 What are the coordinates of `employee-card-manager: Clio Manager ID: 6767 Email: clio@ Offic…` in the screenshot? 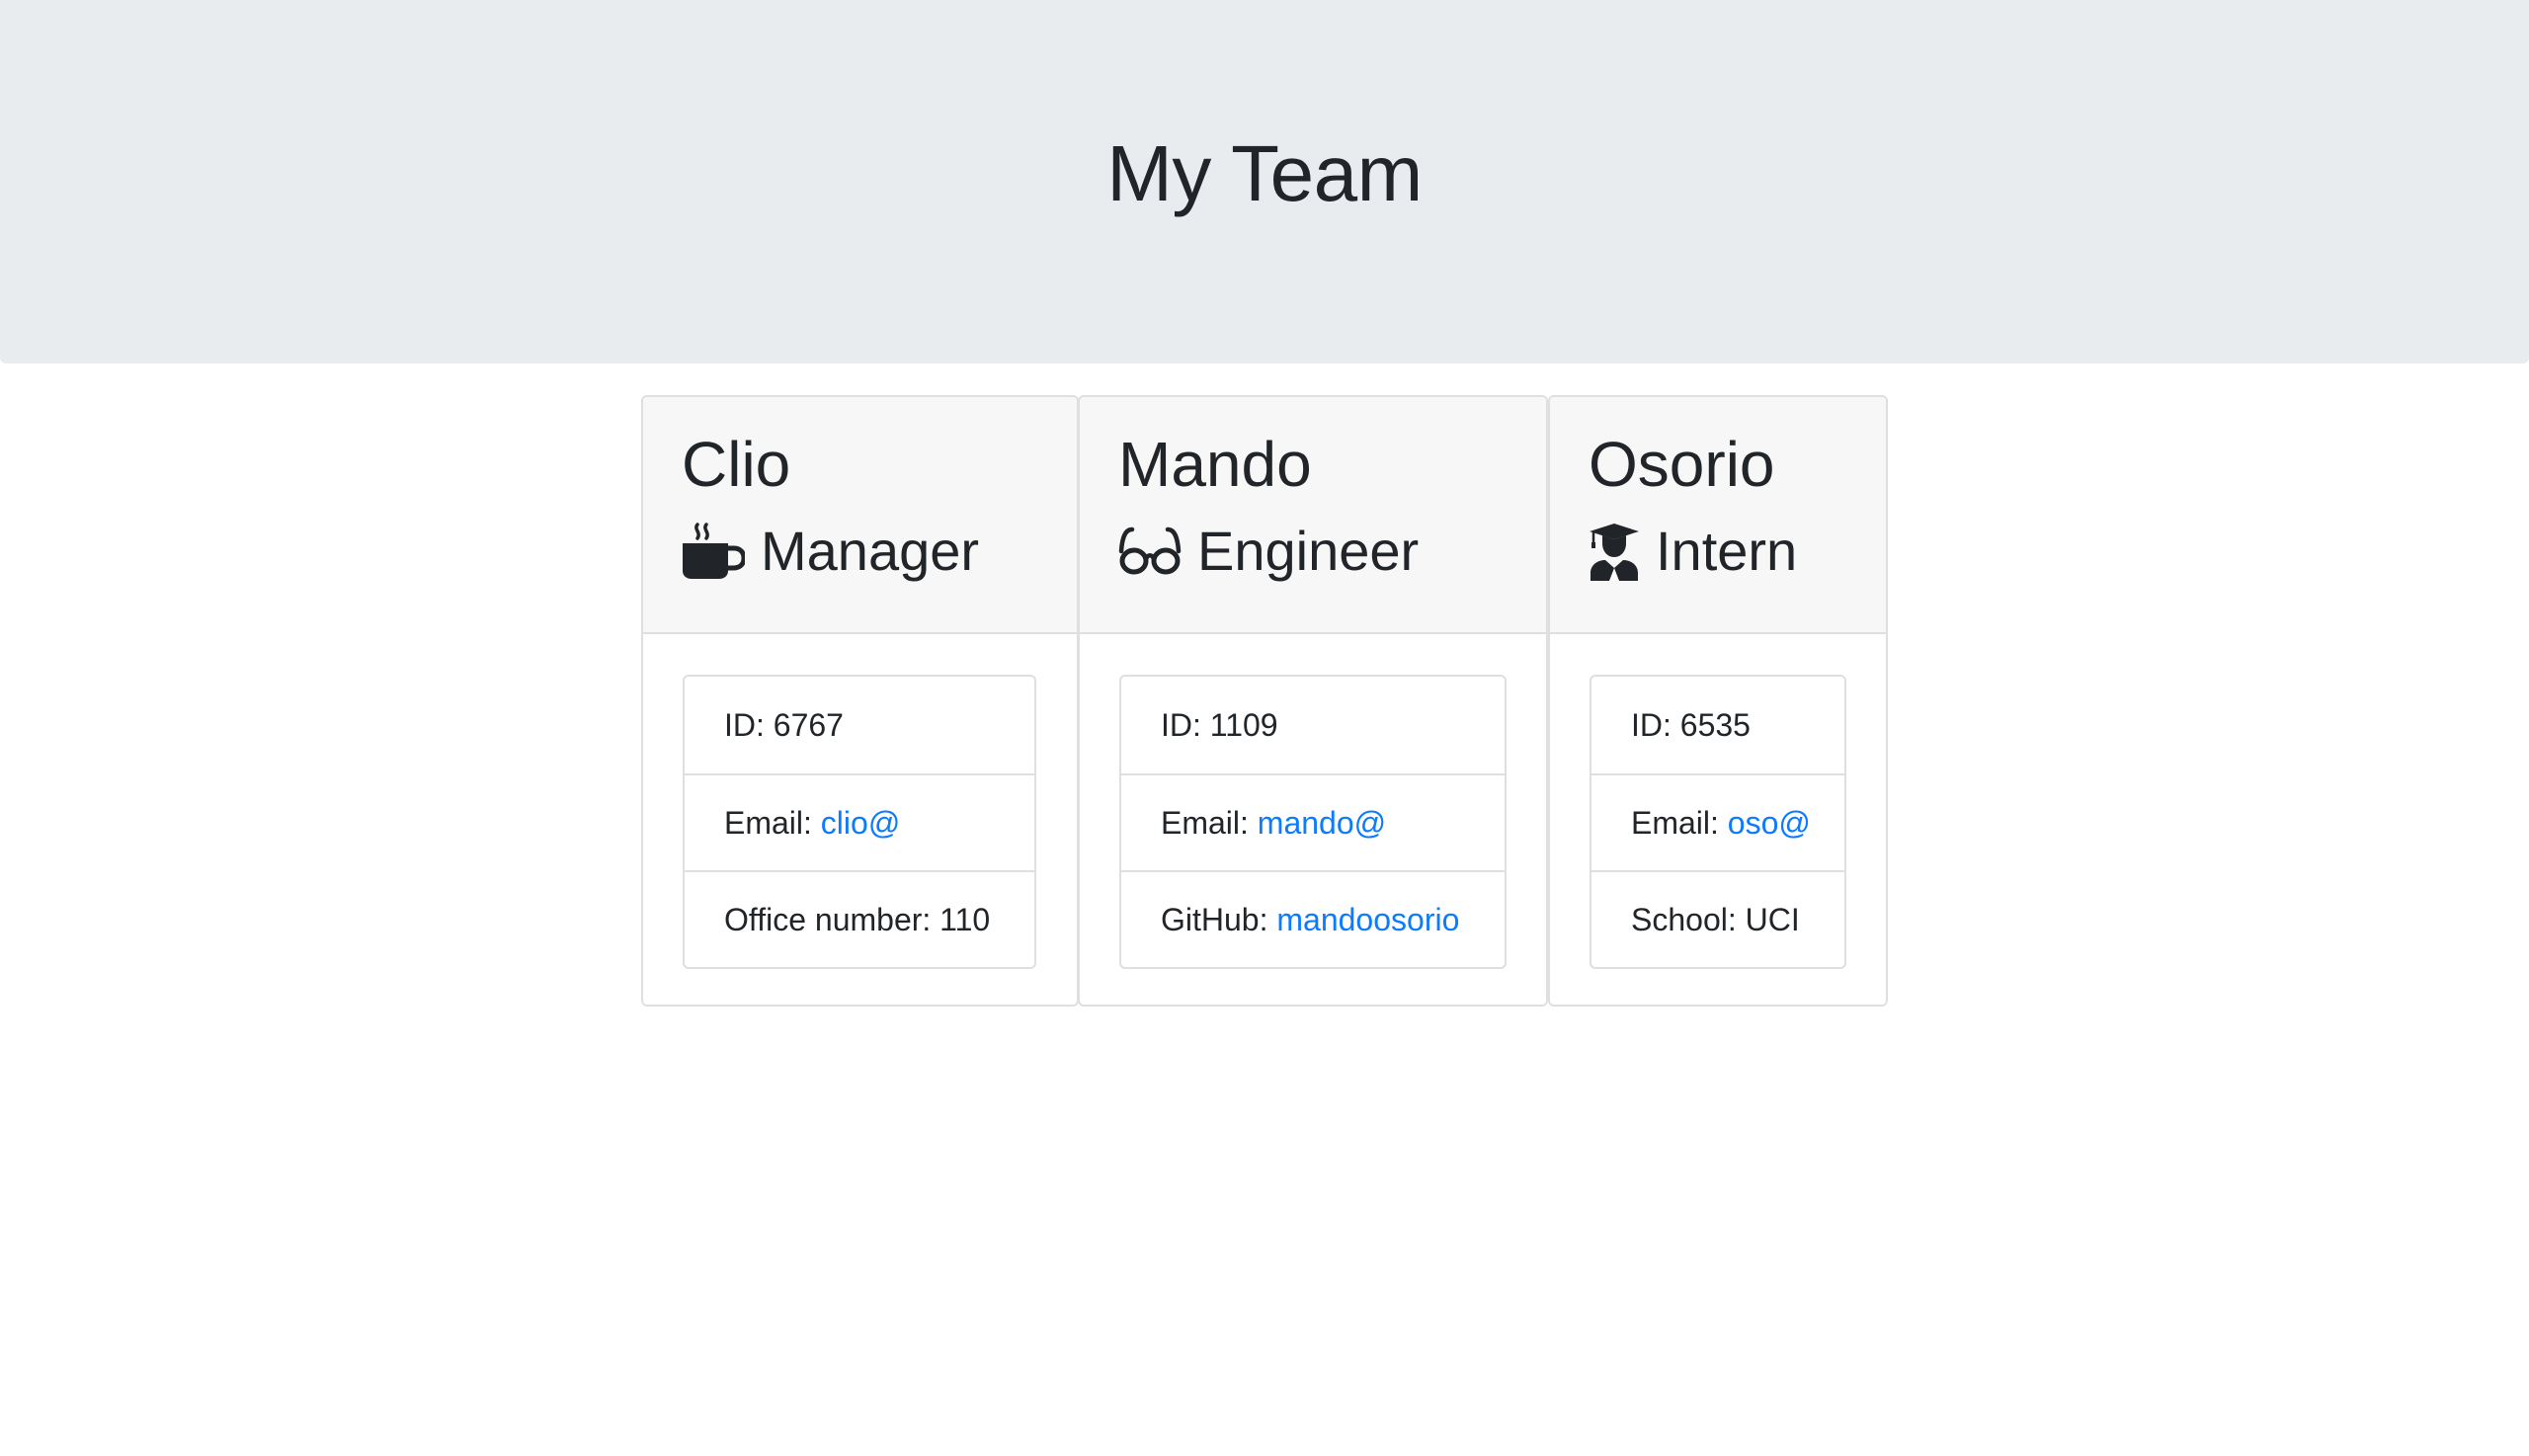 It's located at (860, 701).